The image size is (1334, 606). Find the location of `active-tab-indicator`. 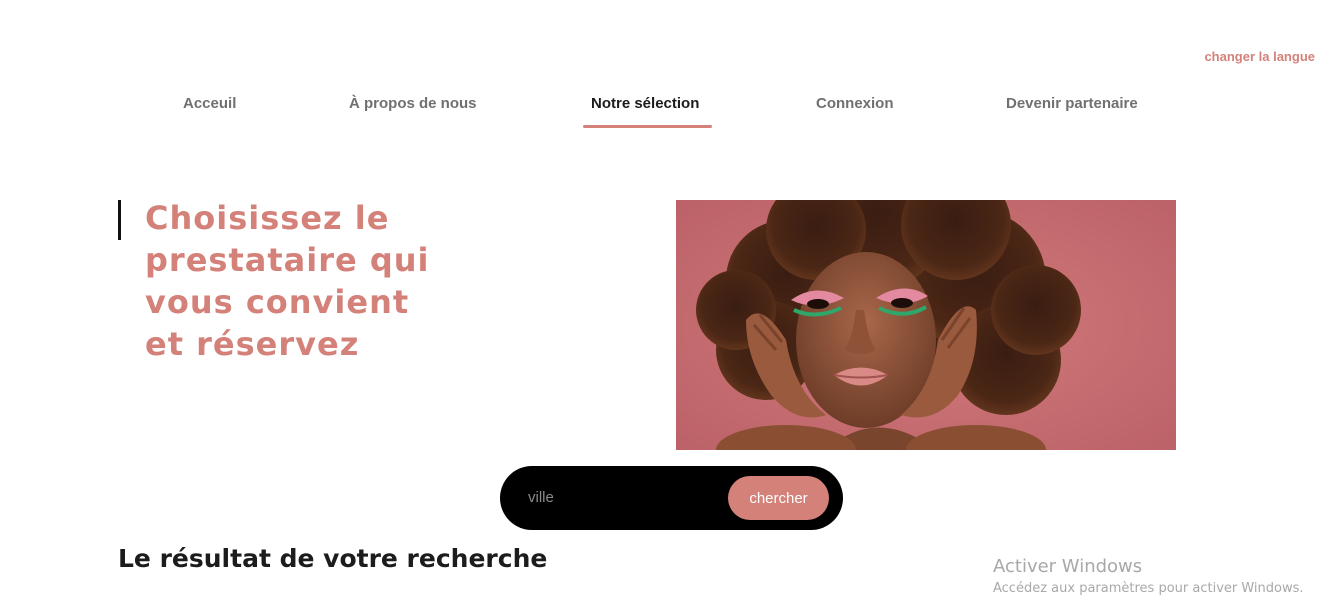

active-tab-indicator is located at coordinates (647, 126).